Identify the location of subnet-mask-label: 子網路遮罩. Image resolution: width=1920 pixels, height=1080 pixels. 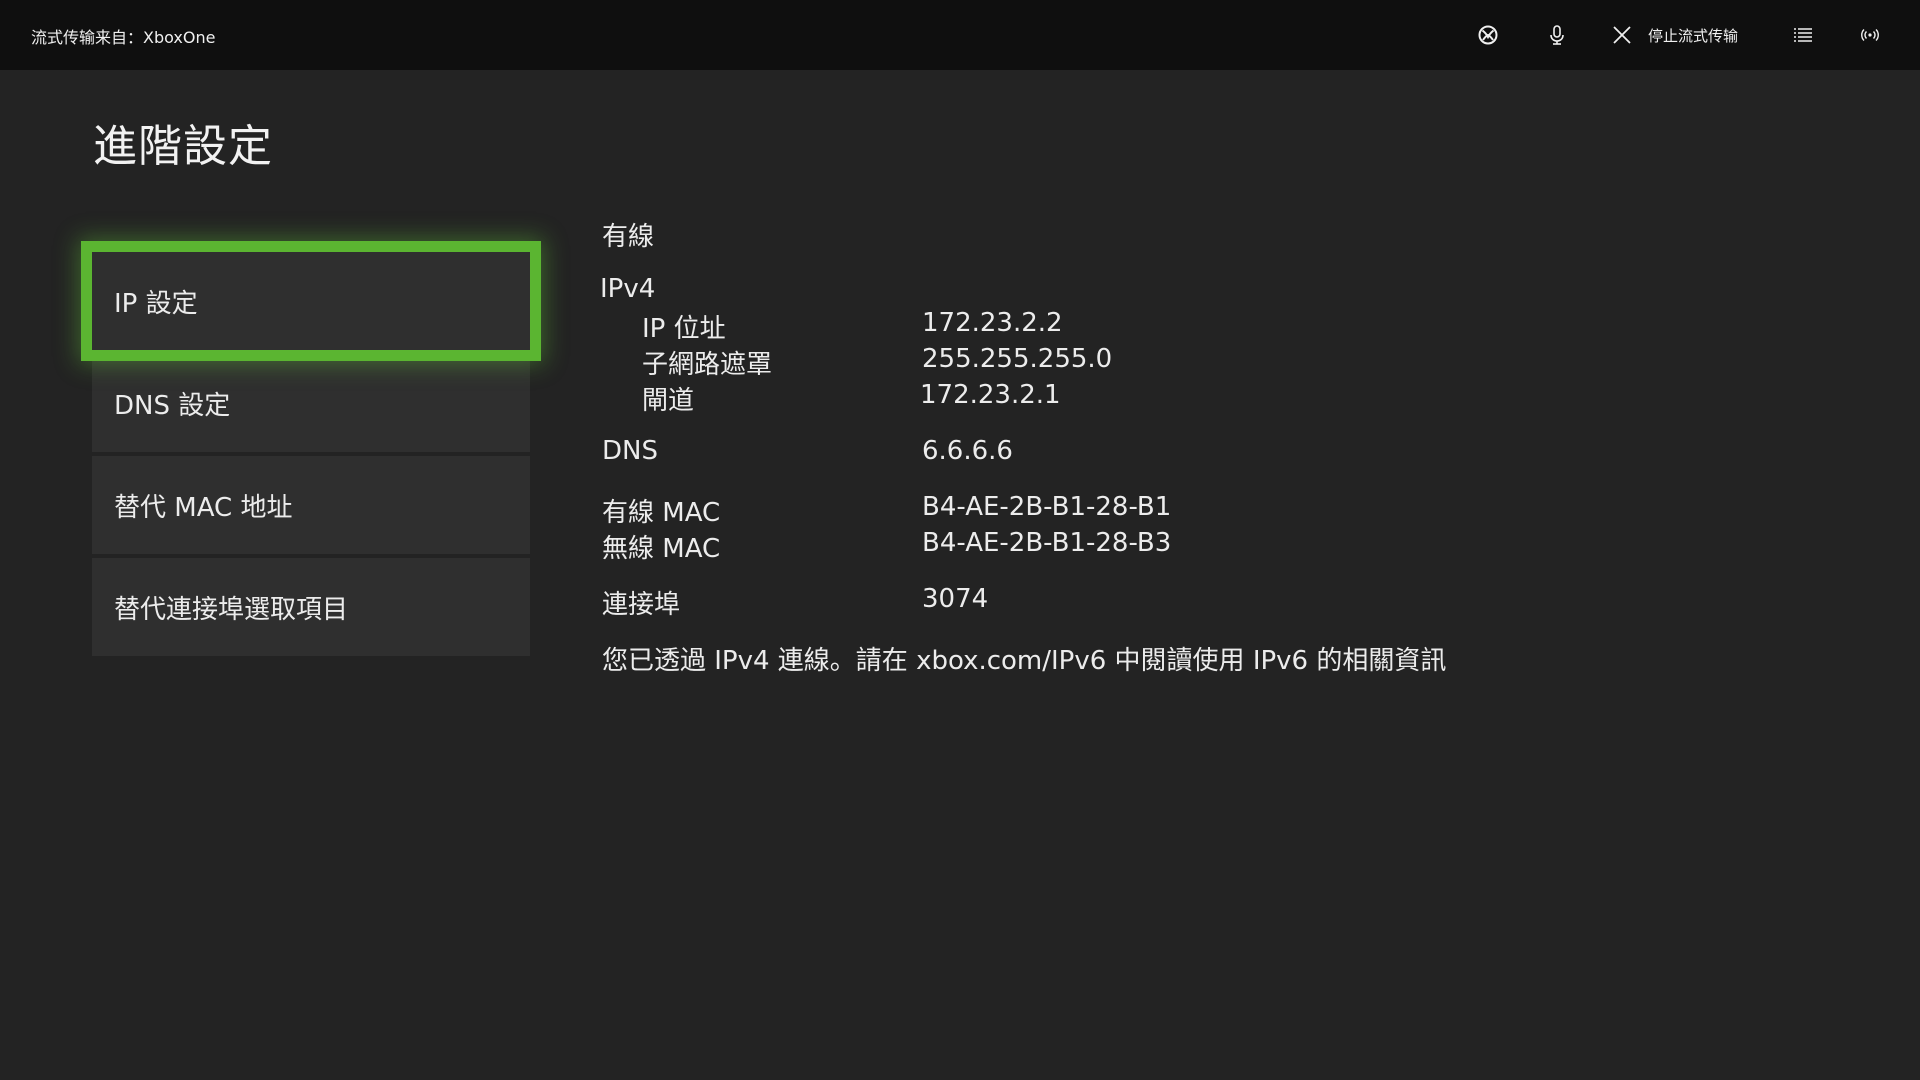
(707, 365).